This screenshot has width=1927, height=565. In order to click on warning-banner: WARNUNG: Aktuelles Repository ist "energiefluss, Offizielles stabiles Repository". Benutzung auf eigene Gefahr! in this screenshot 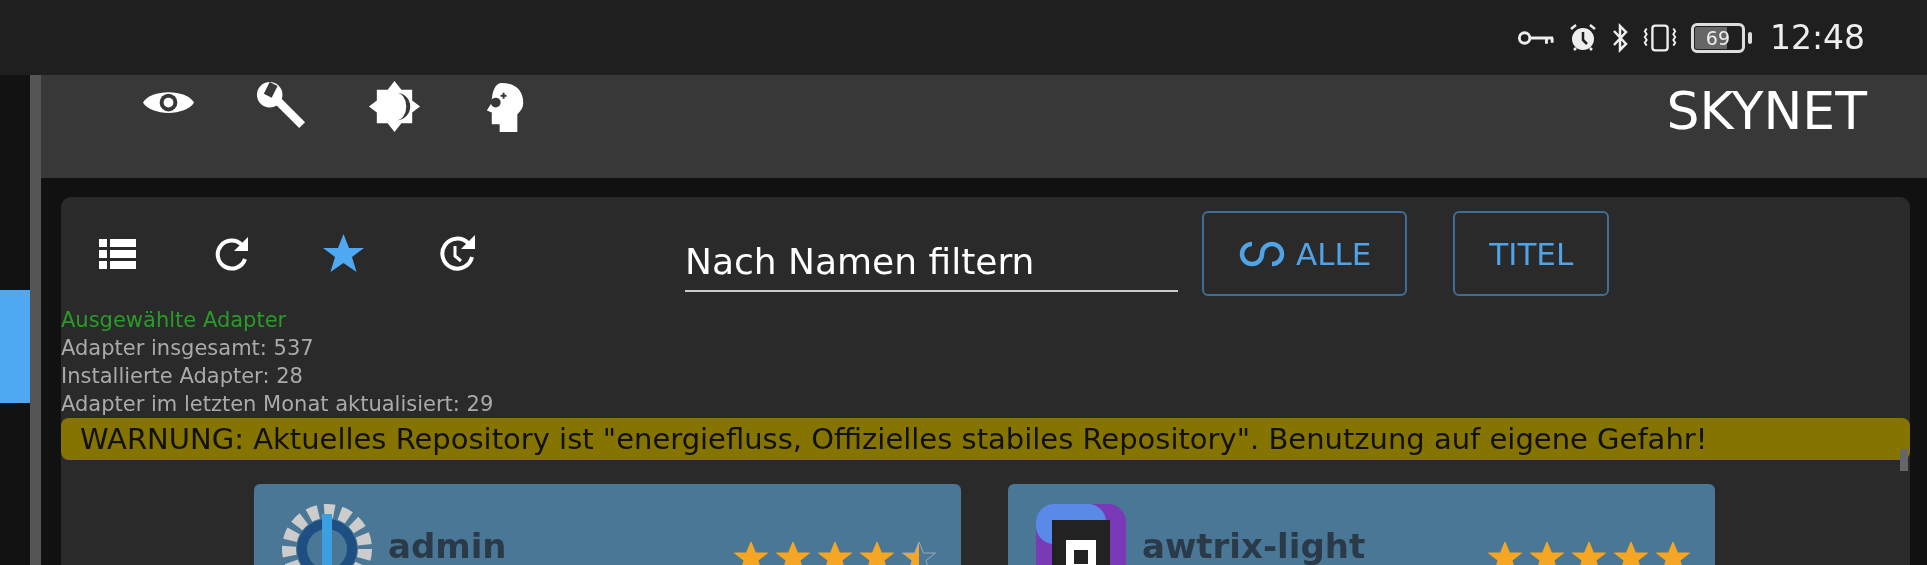, I will do `click(985, 439)`.